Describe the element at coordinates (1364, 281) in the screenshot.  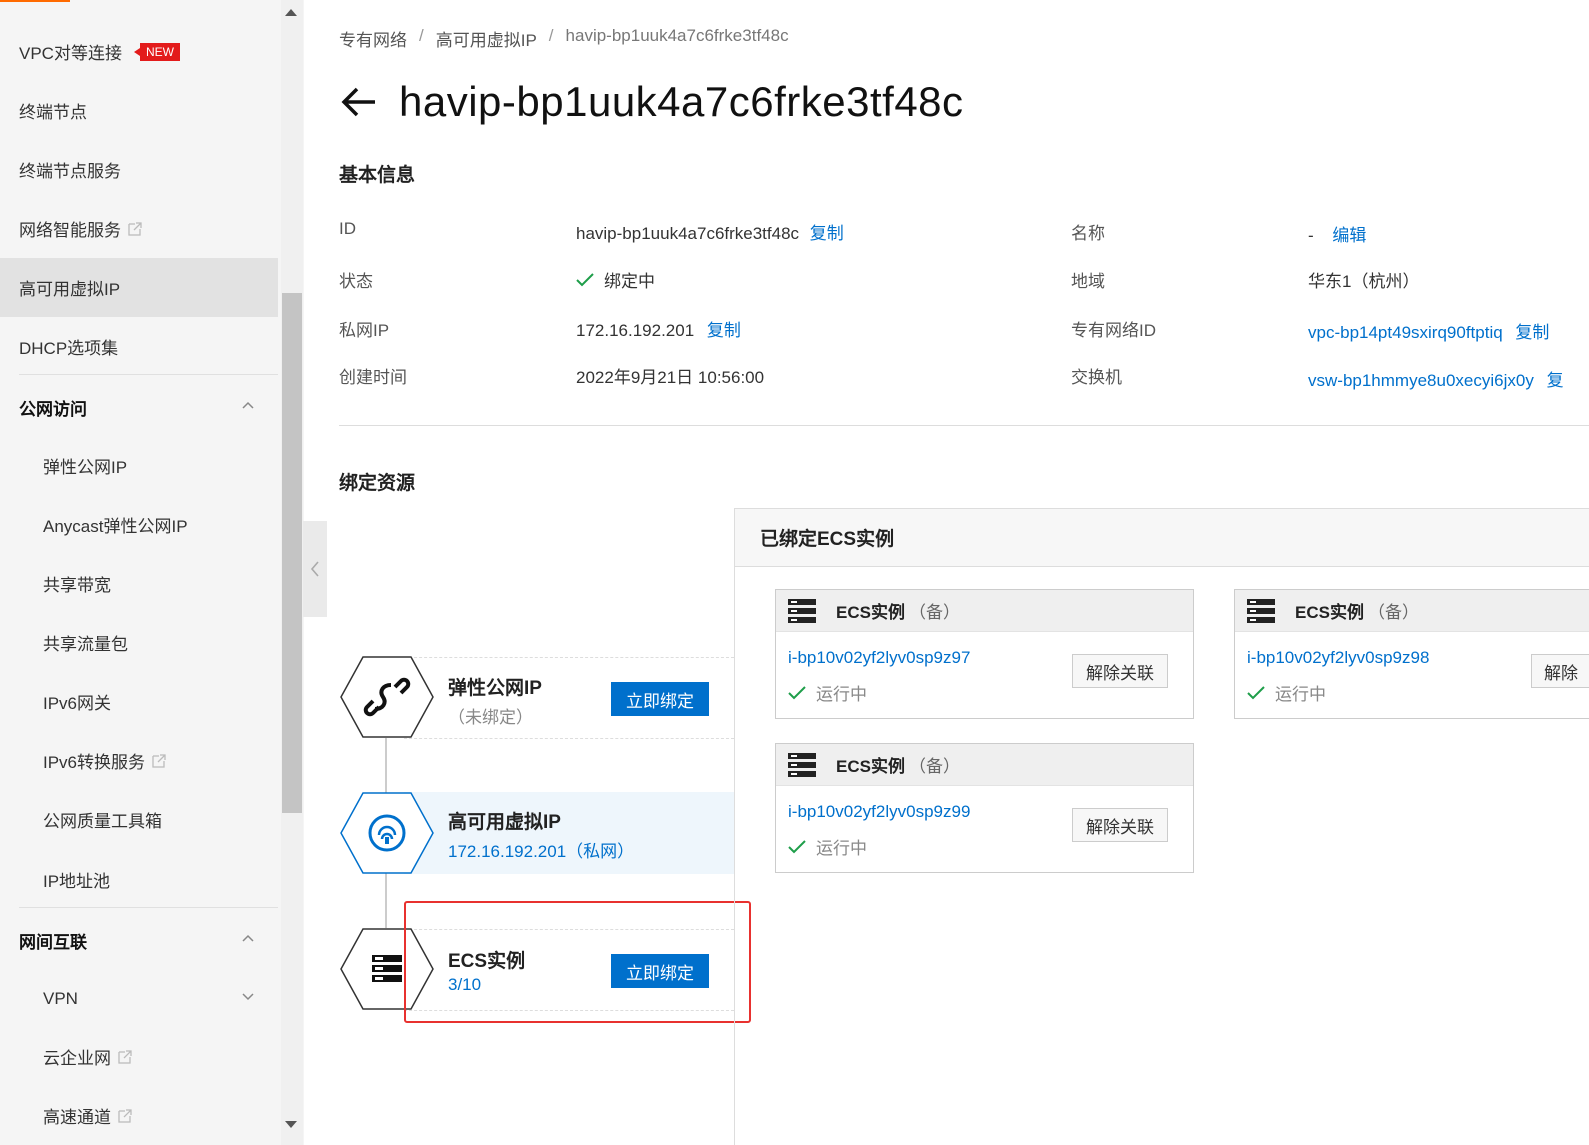
I see `region-value: 华东1（杭州）` at that location.